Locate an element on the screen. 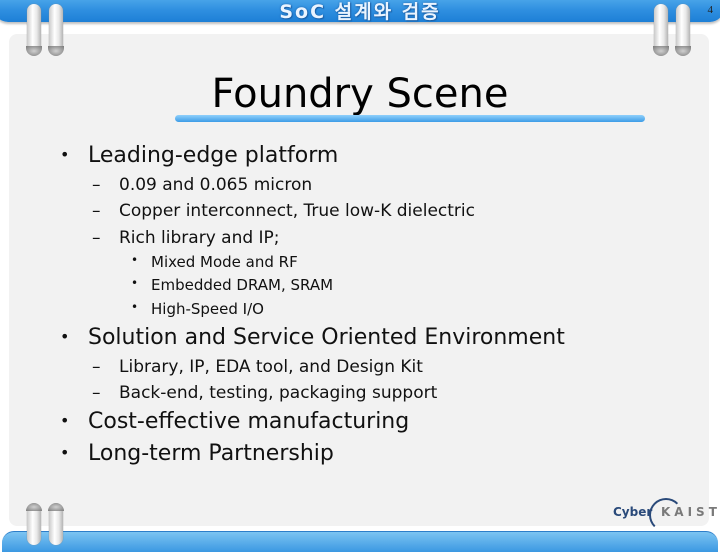 The image size is (720, 552). title-underline is located at coordinates (410, 118).